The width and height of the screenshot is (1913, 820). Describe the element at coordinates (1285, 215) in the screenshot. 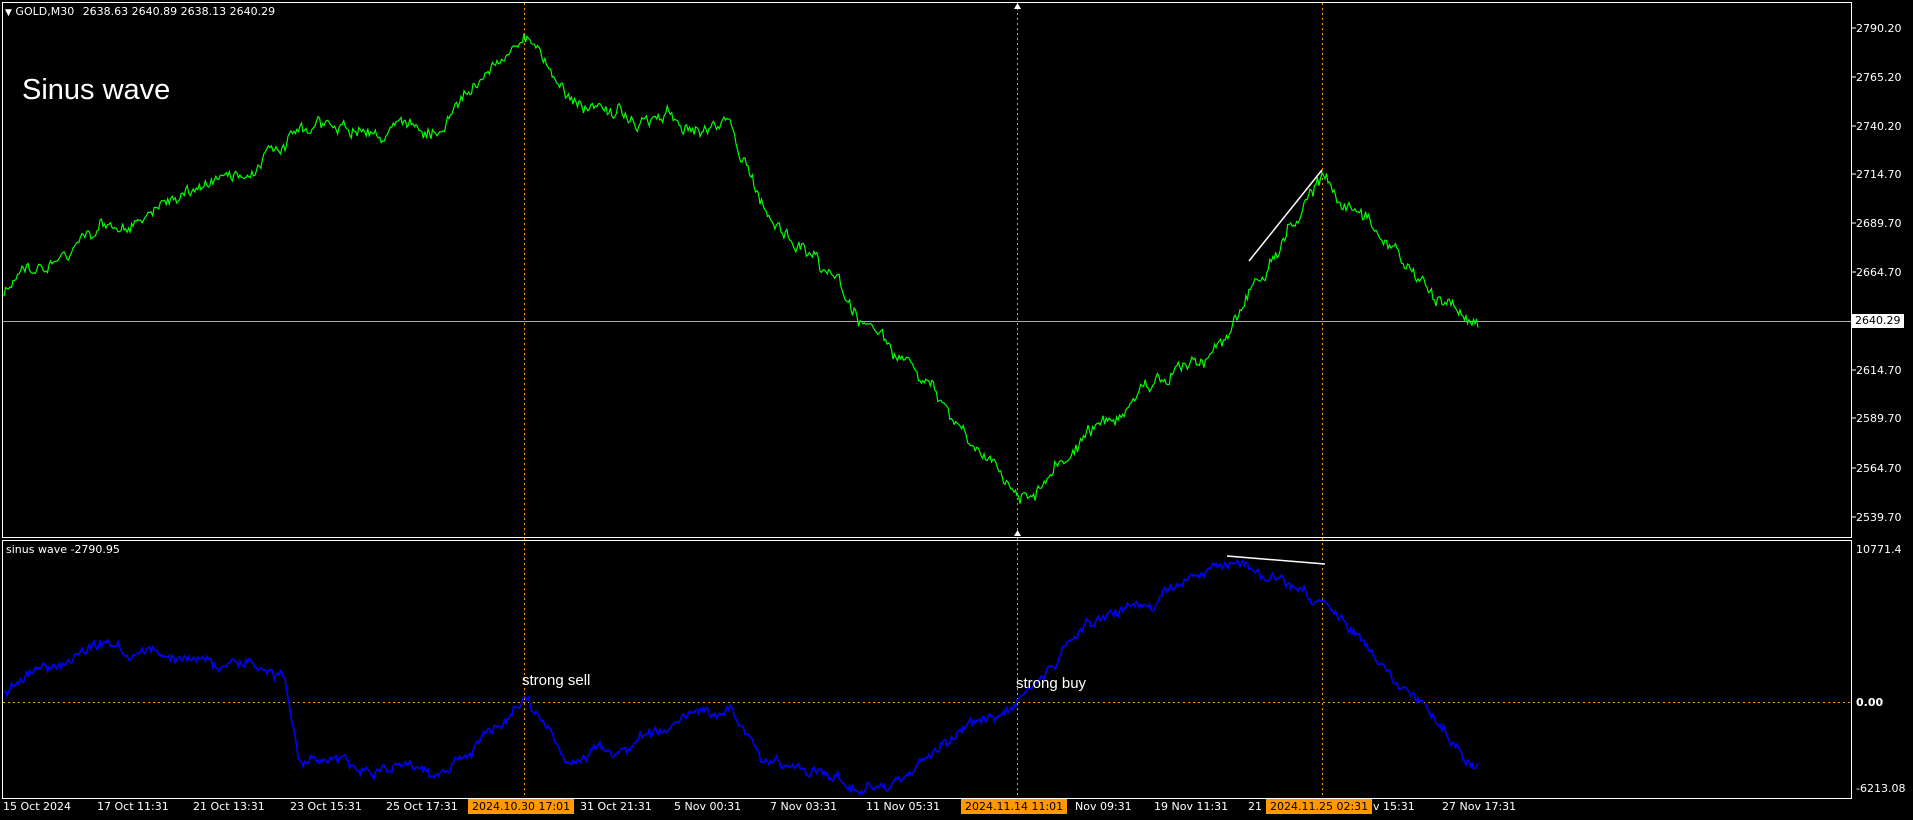

I see `price-trendline` at that location.